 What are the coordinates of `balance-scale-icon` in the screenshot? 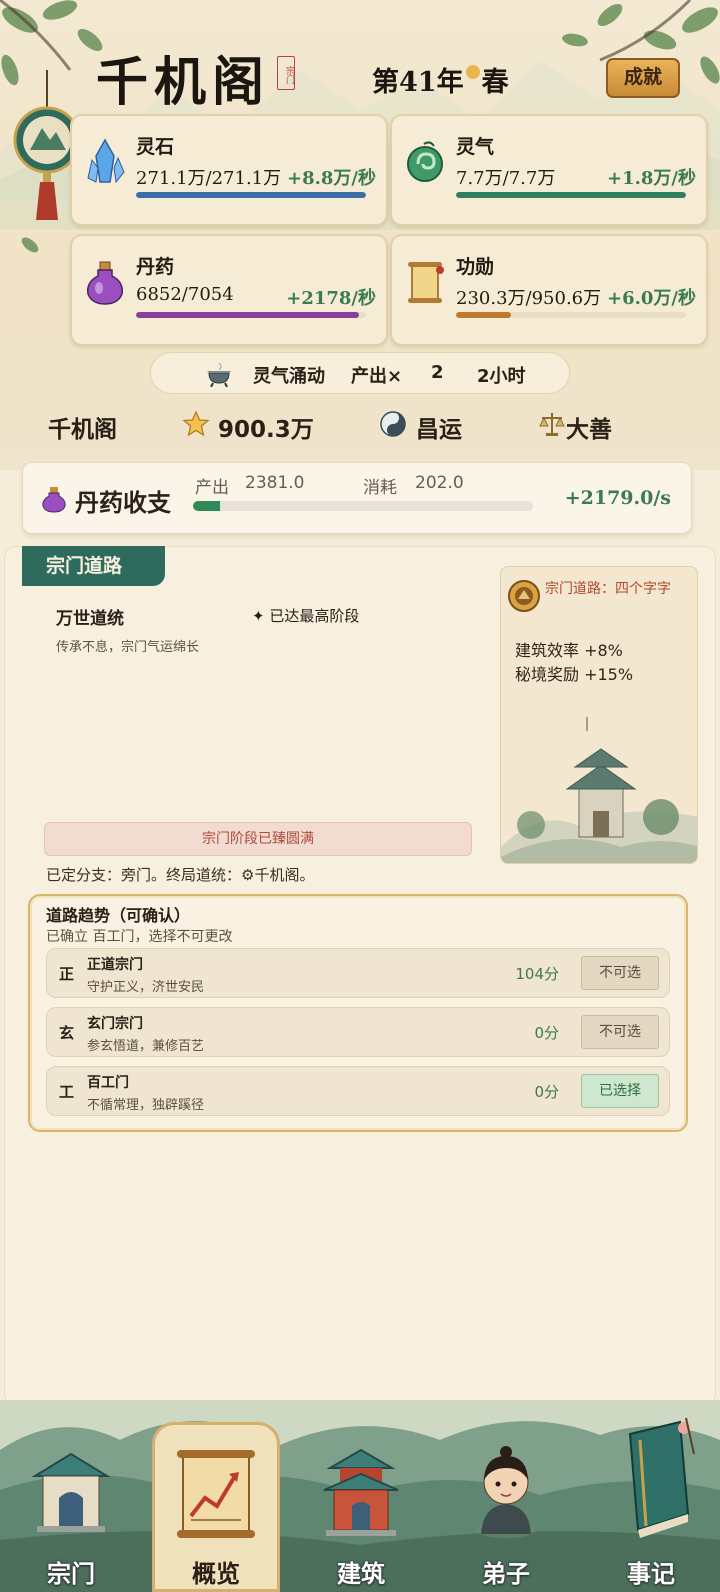 It's located at (552, 424).